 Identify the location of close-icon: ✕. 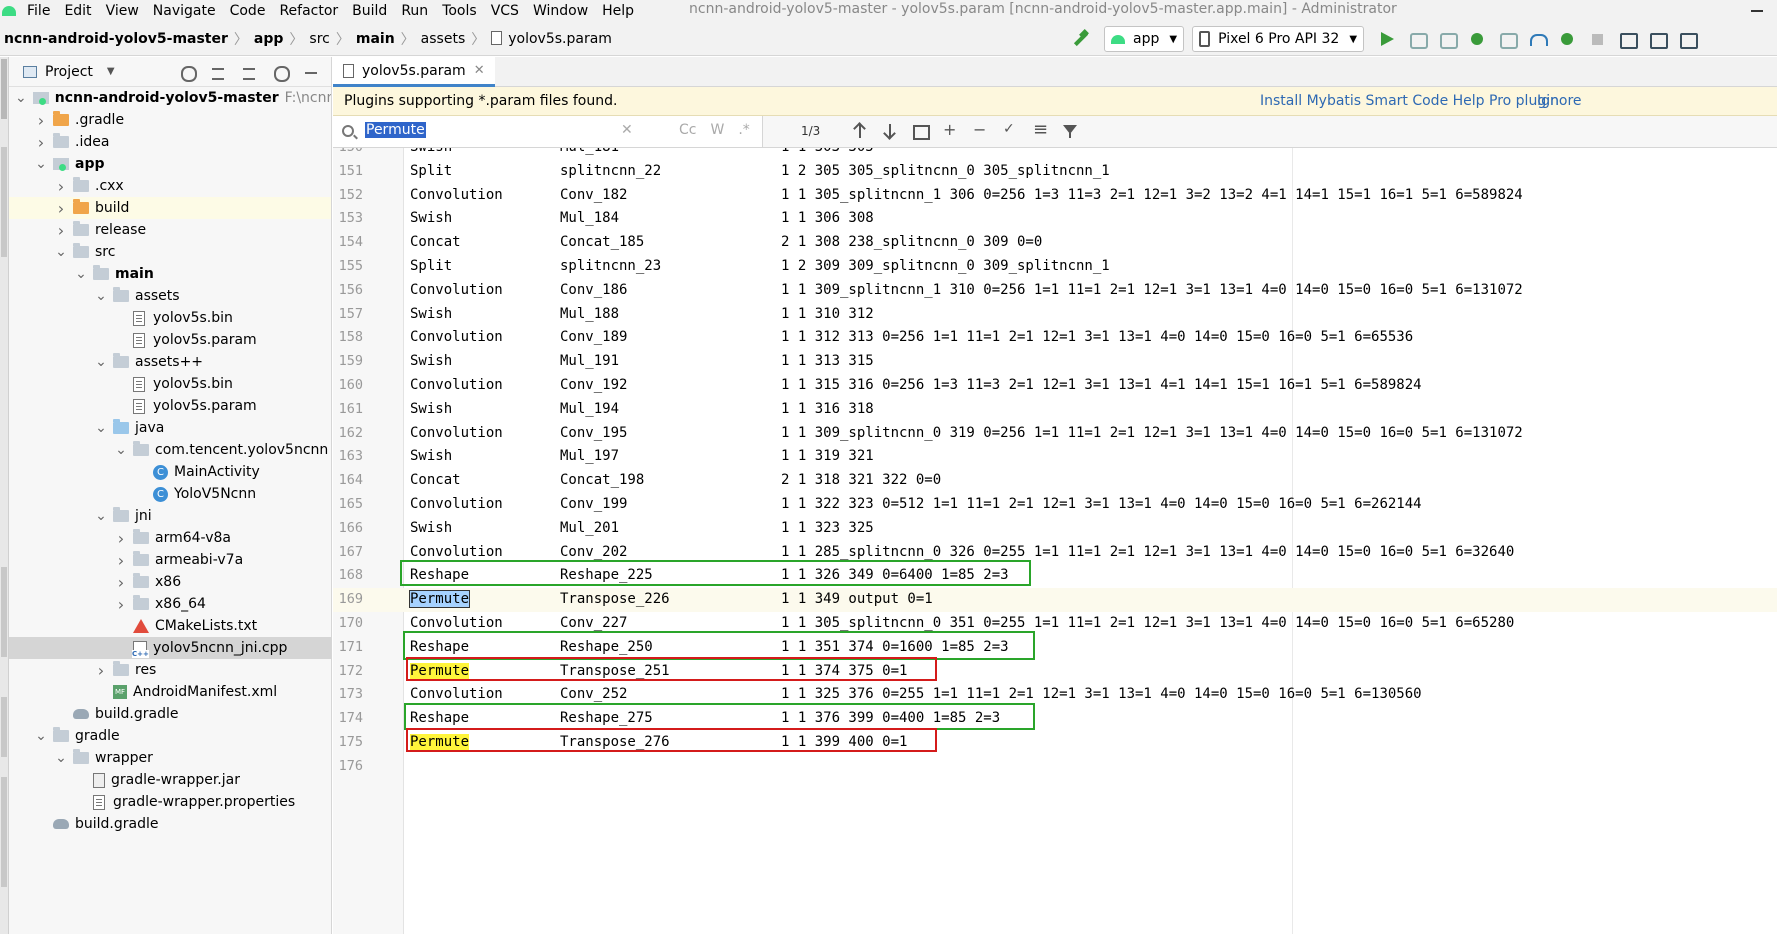
(479, 70).